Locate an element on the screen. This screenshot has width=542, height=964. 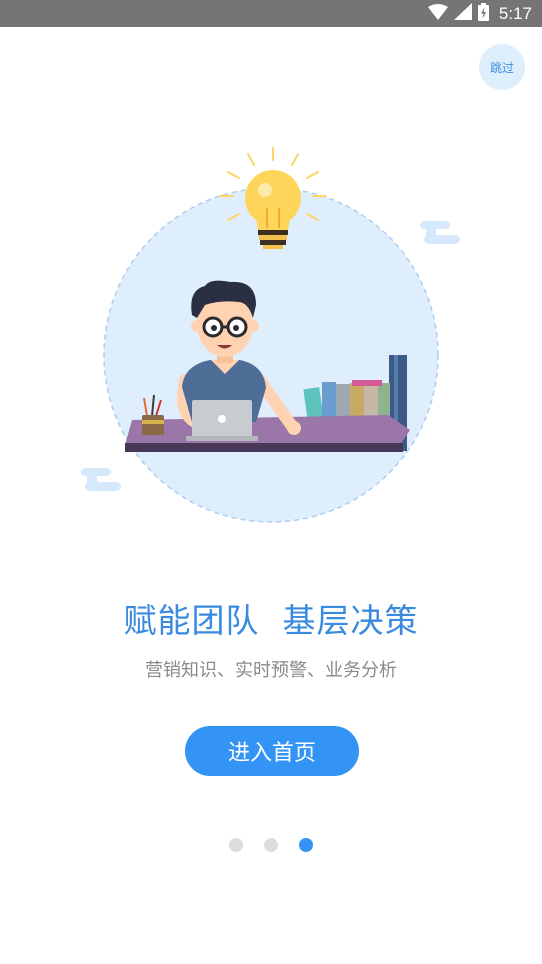
enter-home-button: 进入首页 is located at coordinates (272, 751).